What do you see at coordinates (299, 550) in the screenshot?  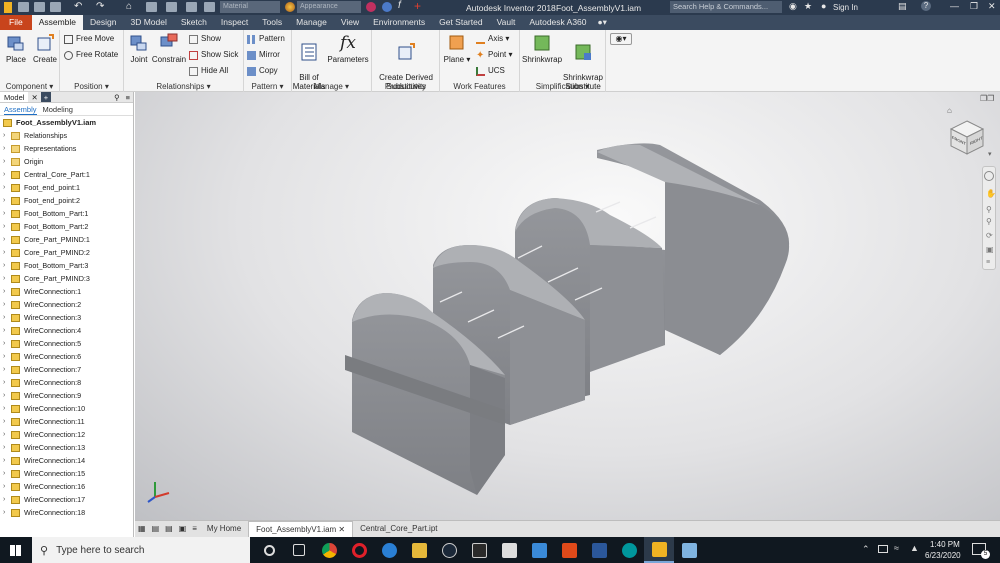 I see `sticky-notes-icon` at bounding box center [299, 550].